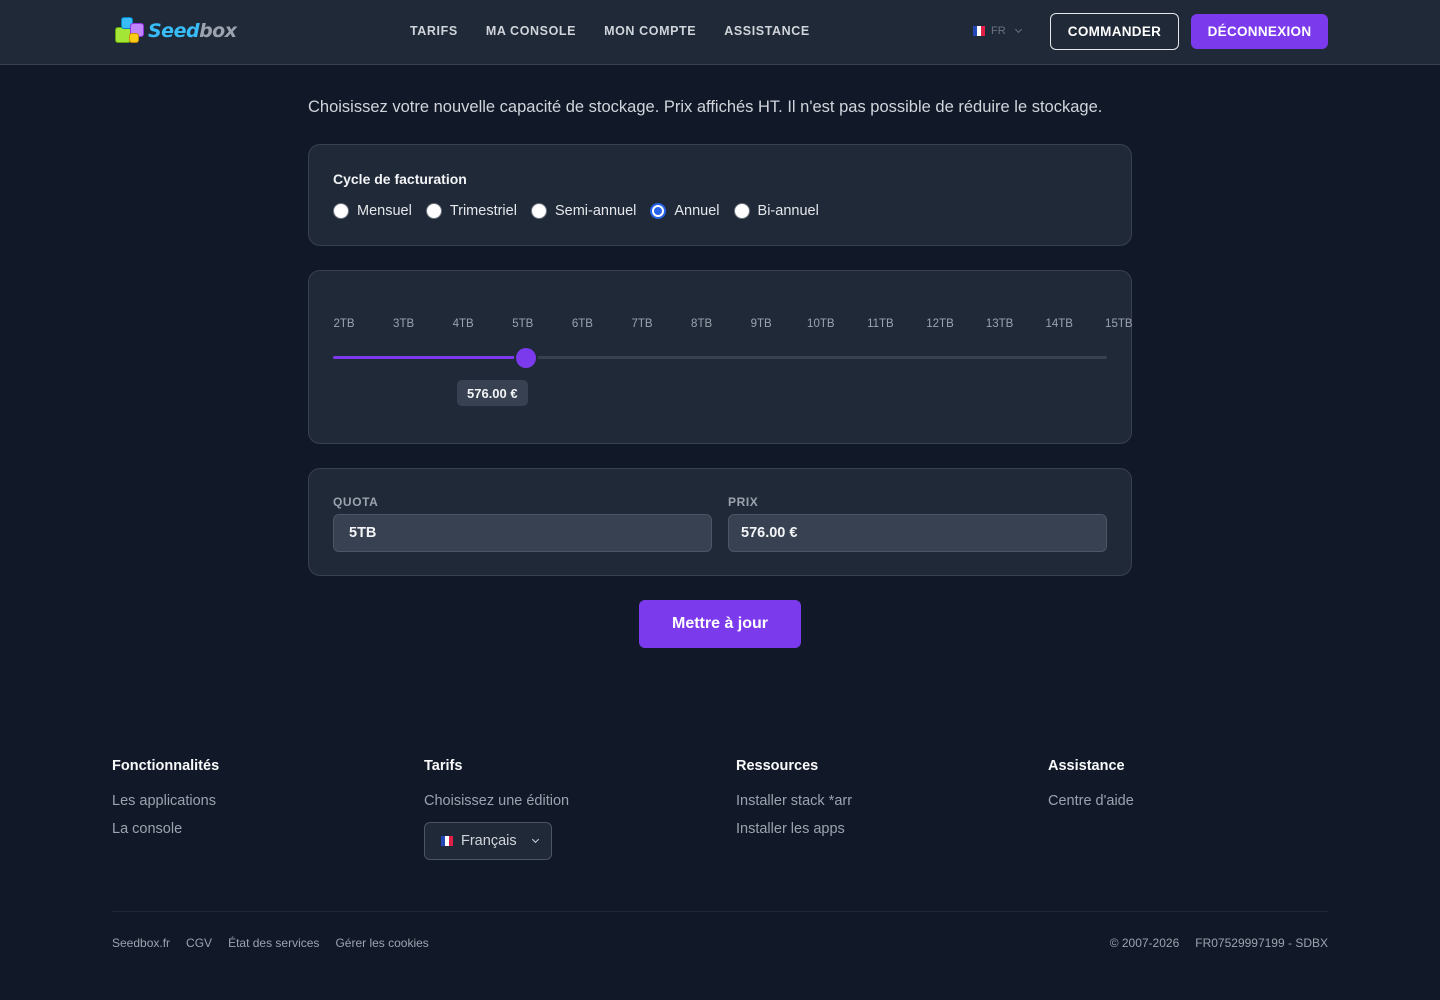 The width and height of the screenshot is (1440, 1000). I want to click on footer-language-select: Français, so click(488, 841).